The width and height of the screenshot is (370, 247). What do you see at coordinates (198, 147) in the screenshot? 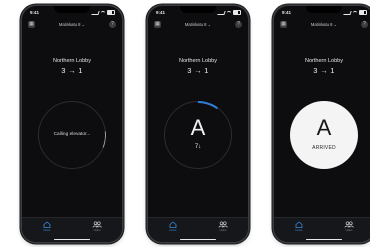
I see `elevator-floor-direction: 7↓` at bounding box center [198, 147].